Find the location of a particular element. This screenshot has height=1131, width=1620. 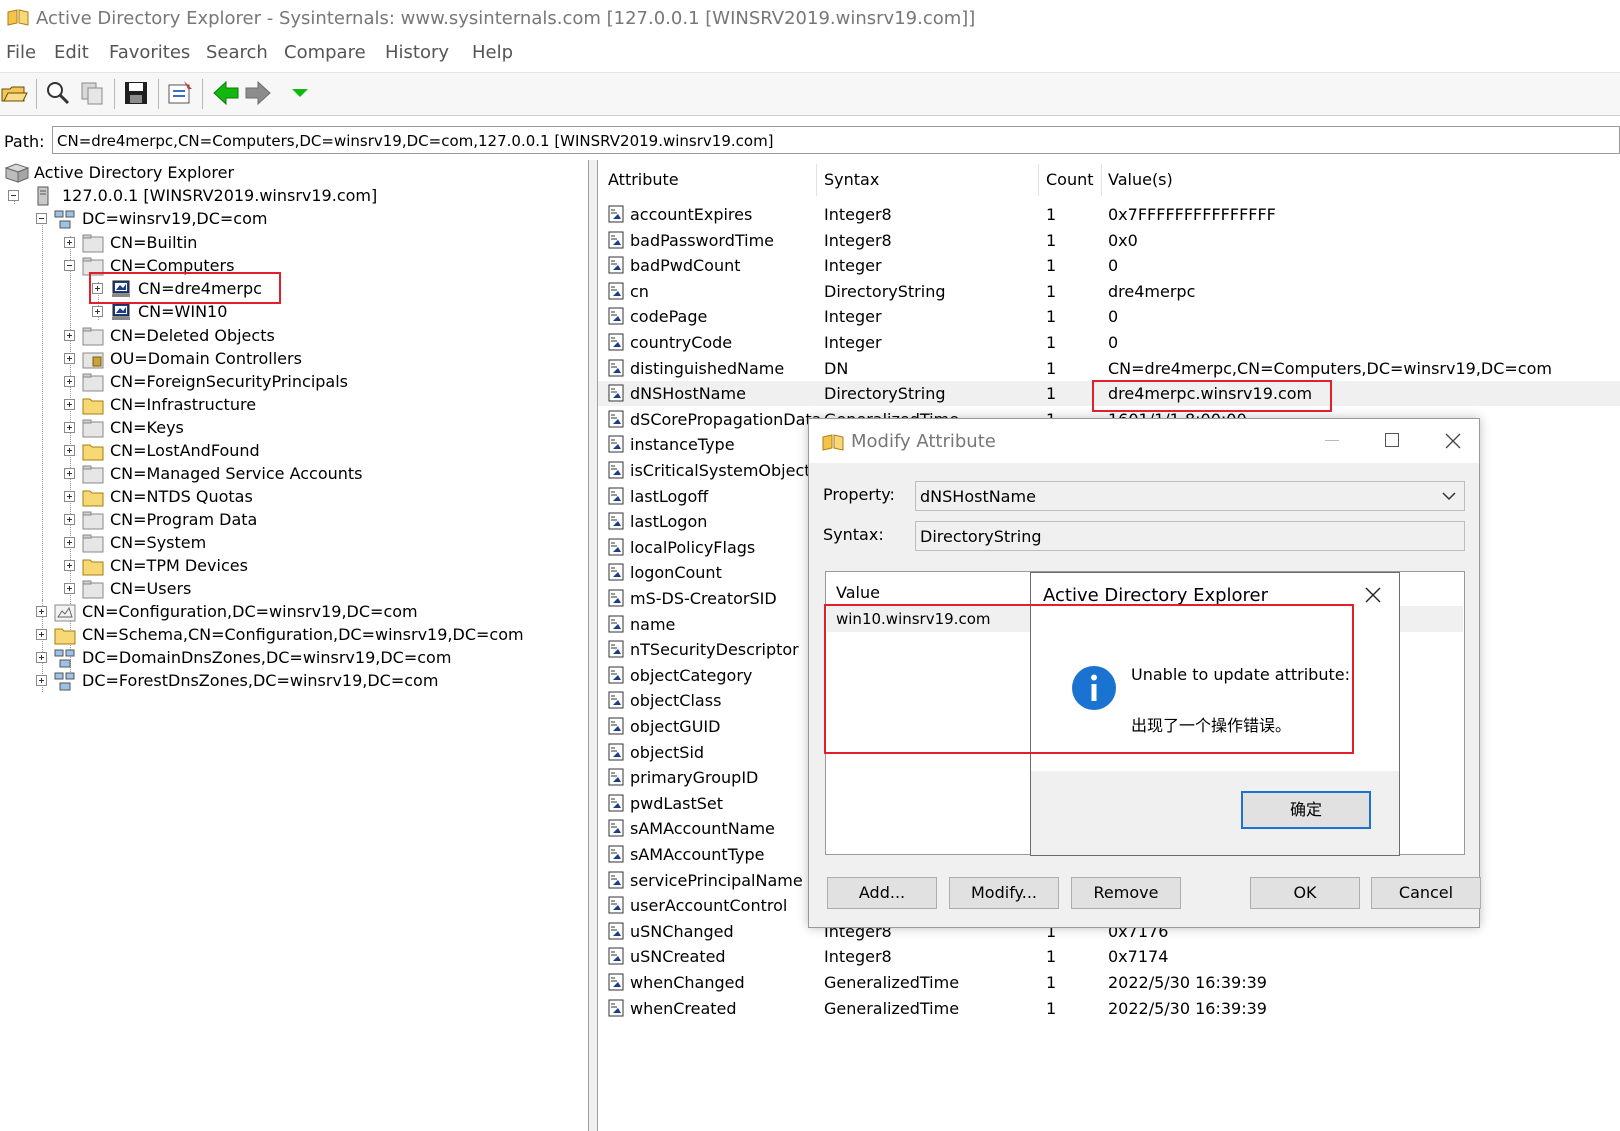

pane-splitter is located at coordinates (593, 645).